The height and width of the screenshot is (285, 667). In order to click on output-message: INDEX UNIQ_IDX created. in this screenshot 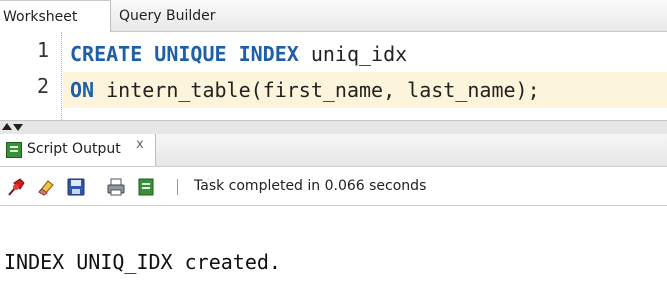, I will do `click(142, 262)`.